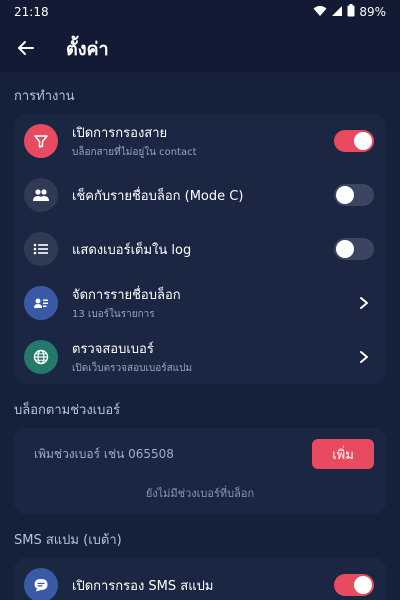 This screenshot has width=400, height=600. I want to click on row-check-blocklist: เช็คกับรายชื่อบล็อก (Mode C), so click(200, 195).